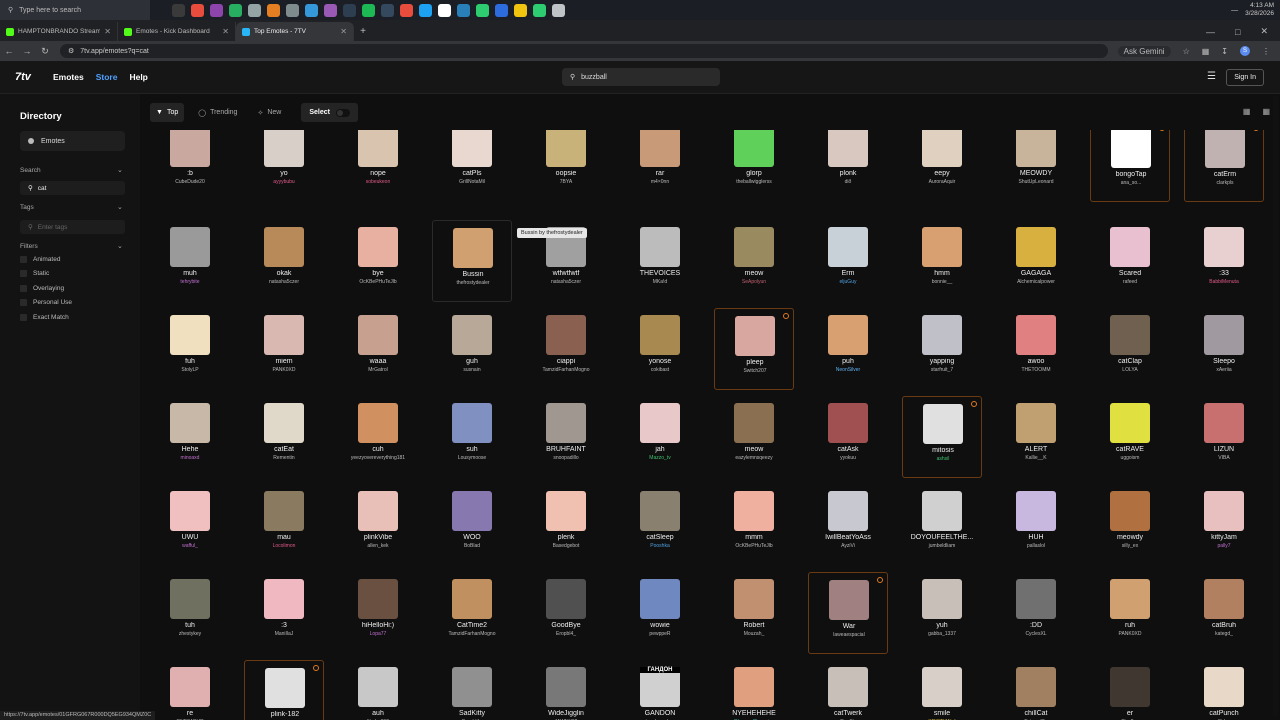  I want to click on emote-author: CubeDude20, so click(190, 182).